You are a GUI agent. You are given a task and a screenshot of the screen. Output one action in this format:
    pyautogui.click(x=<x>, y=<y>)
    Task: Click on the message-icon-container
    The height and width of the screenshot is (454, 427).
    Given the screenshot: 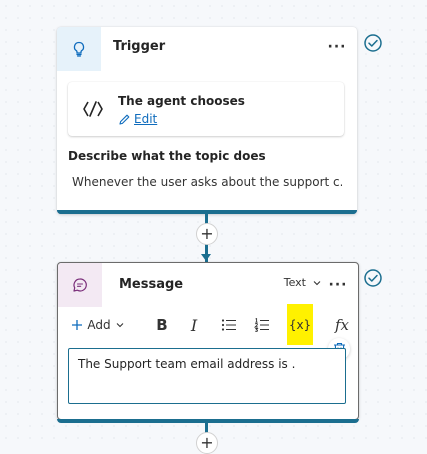 What is the action you would take?
    pyautogui.click(x=80, y=285)
    